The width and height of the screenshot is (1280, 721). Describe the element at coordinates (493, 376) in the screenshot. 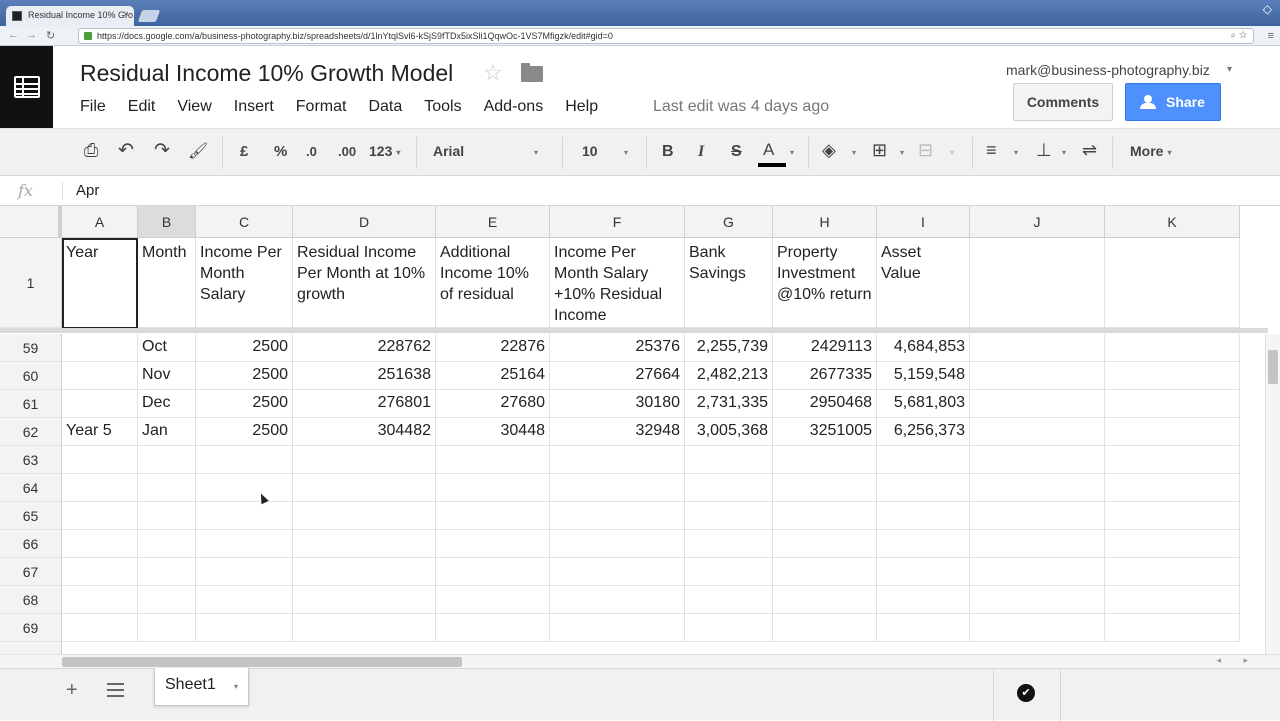

I see `table-cell: 25164` at that location.